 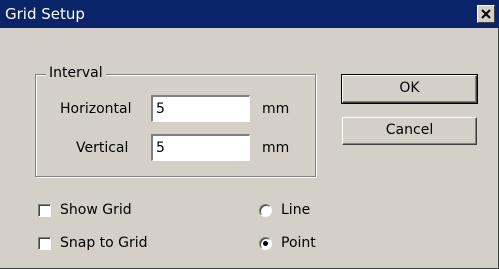 I want to click on show-grid-checkbox, so click(x=44, y=210).